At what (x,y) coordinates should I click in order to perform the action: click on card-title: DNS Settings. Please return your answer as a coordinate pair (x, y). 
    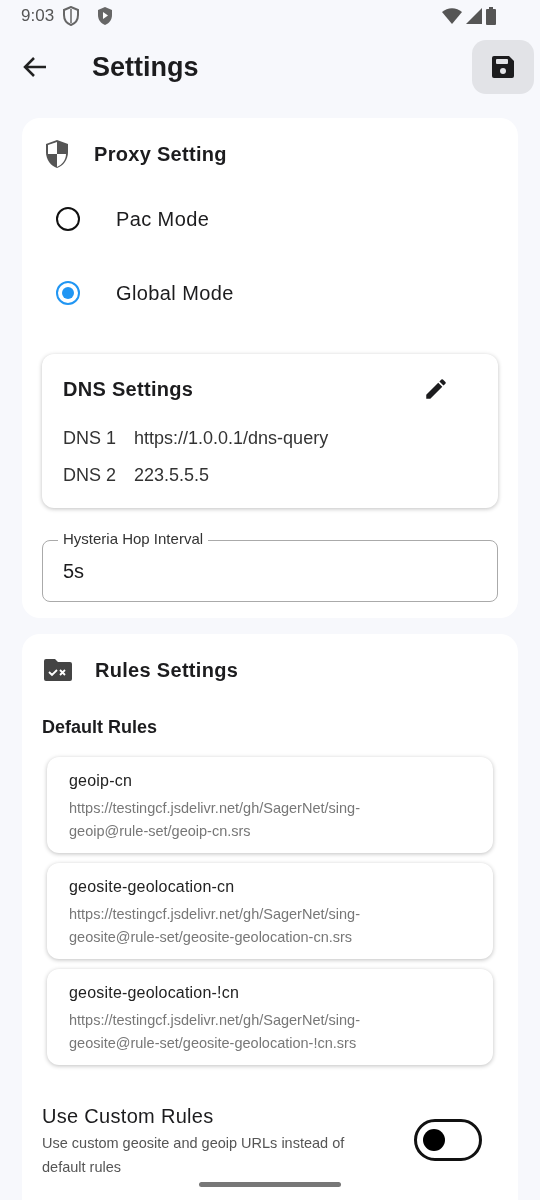
    Looking at the image, I should click on (128, 389).